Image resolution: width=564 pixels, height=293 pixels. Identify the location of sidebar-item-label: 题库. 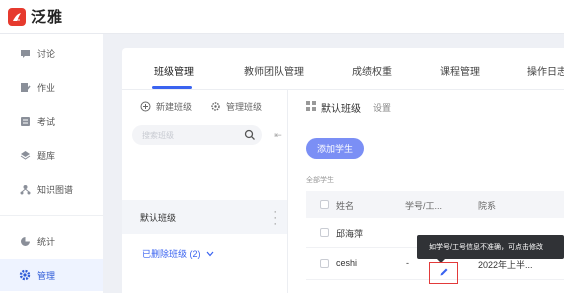
(46, 155).